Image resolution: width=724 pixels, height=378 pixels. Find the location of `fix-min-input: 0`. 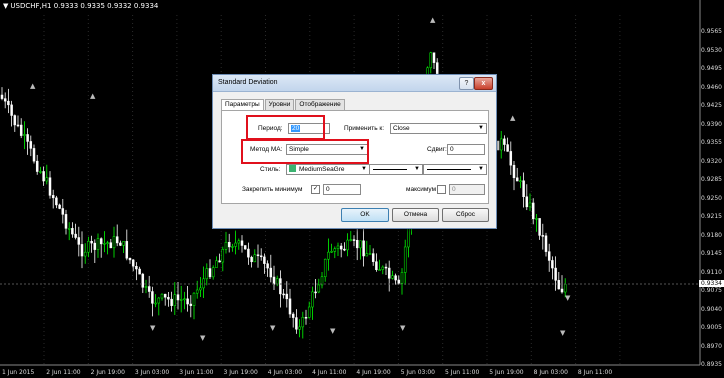

fix-min-input: 0 is located at coordinates (342, 189).